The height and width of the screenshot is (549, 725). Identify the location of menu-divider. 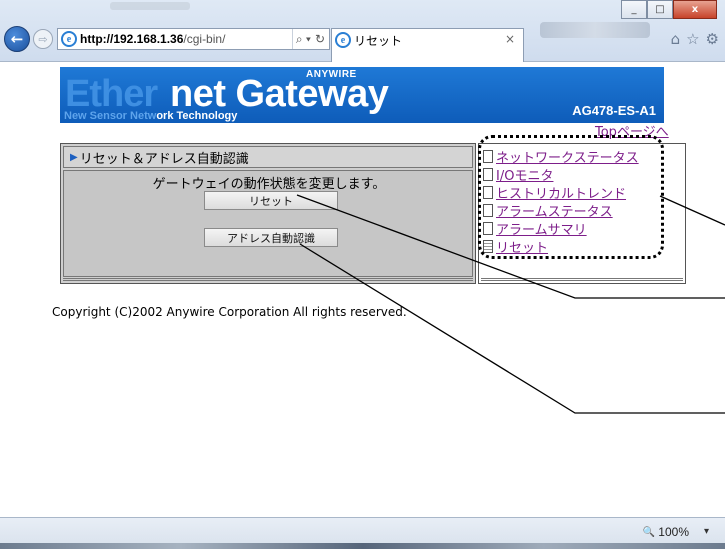
(582, 279).